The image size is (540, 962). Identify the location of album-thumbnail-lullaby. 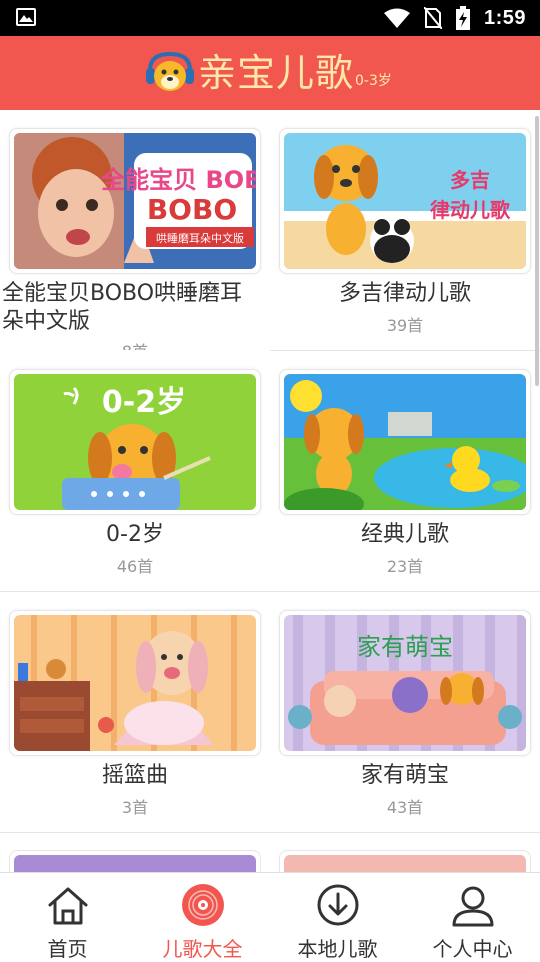
(135, 683).